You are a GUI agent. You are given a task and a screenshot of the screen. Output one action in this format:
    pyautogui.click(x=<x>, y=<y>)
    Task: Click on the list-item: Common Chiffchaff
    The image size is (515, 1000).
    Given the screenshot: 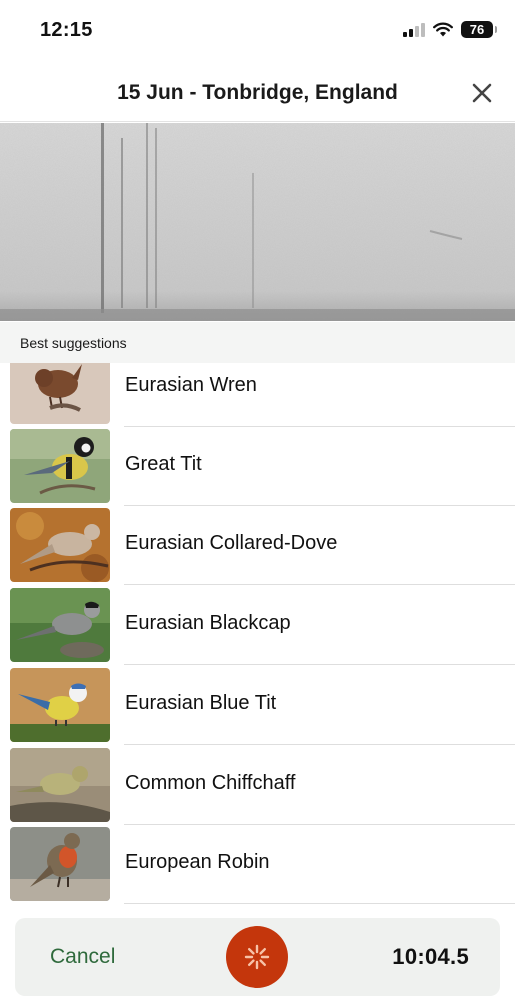 What is the action you would take?
    pyautogui.click(x=257, y=785)
    